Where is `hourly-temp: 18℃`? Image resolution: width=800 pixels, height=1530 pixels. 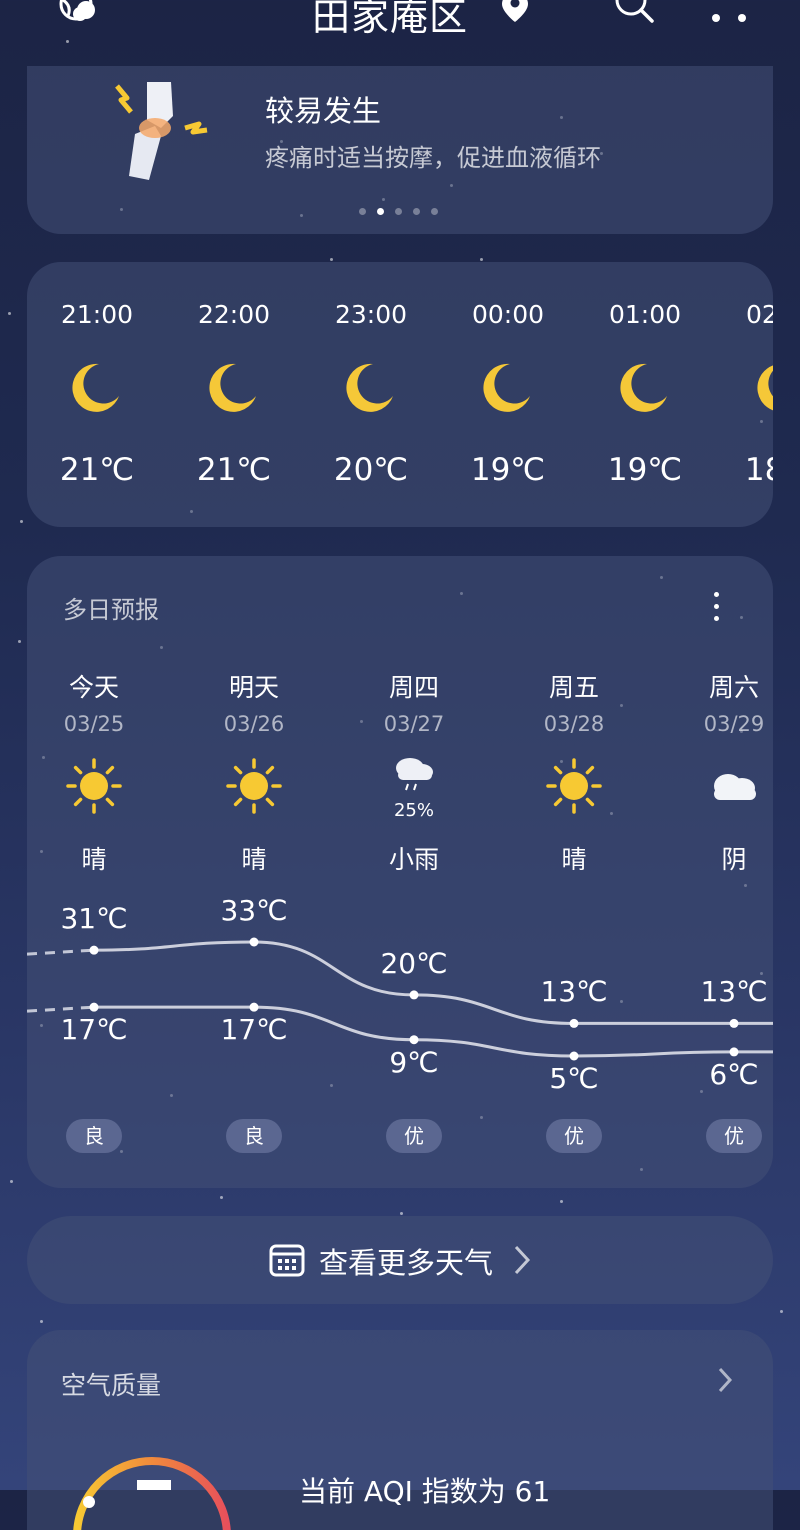
hourly-temp: 18℃ is located at coordinates (758, 470).